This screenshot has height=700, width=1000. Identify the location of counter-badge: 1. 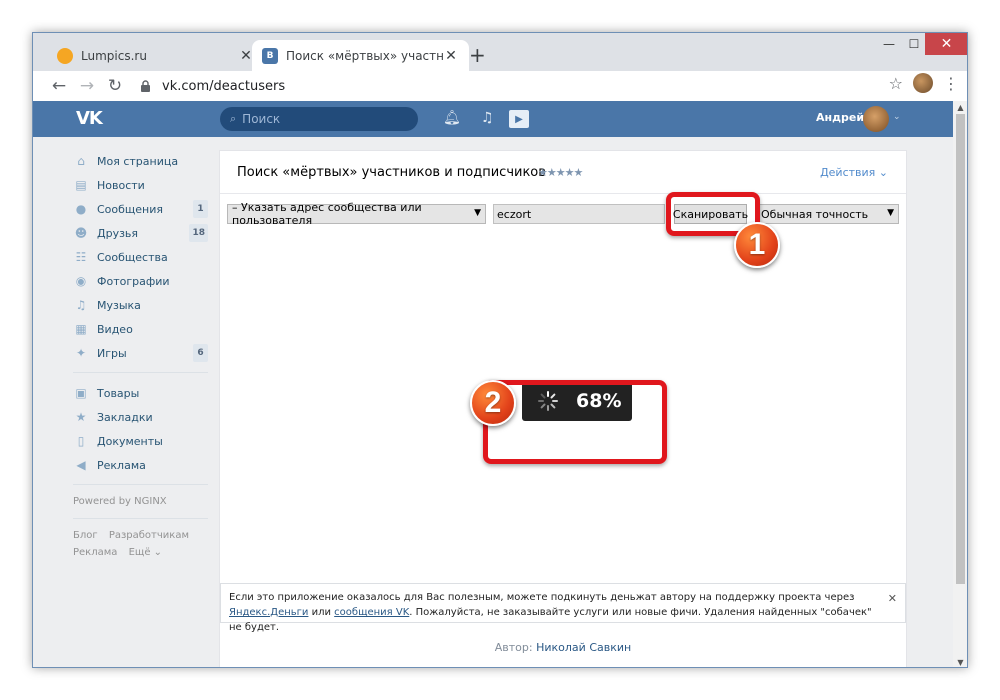
(200, 209).